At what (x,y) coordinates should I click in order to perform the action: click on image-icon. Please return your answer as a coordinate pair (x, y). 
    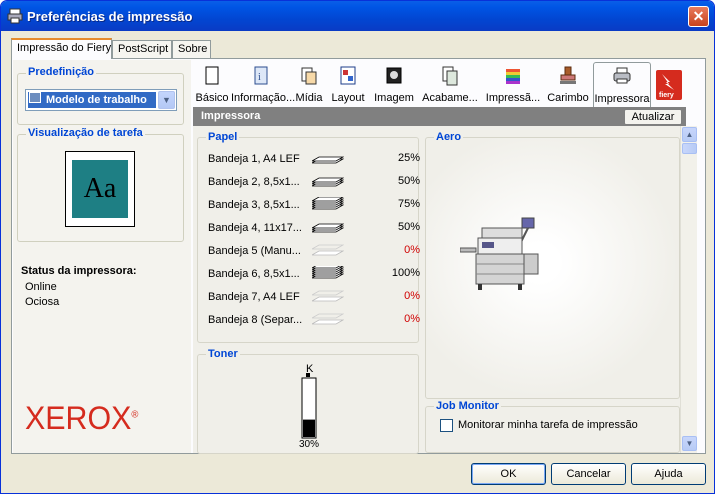
    Looking at the image, I should click on (394, 75).